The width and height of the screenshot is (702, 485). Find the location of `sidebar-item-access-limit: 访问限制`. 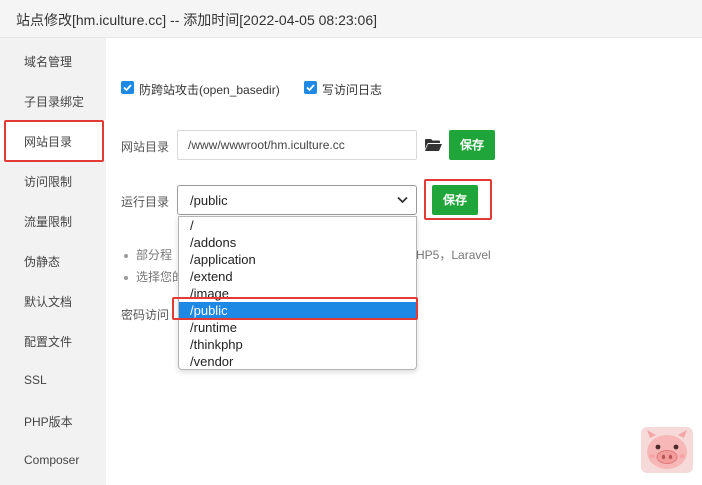

sidebar-item-access-limit: 访问限制 is located at coordinates (53, 180).